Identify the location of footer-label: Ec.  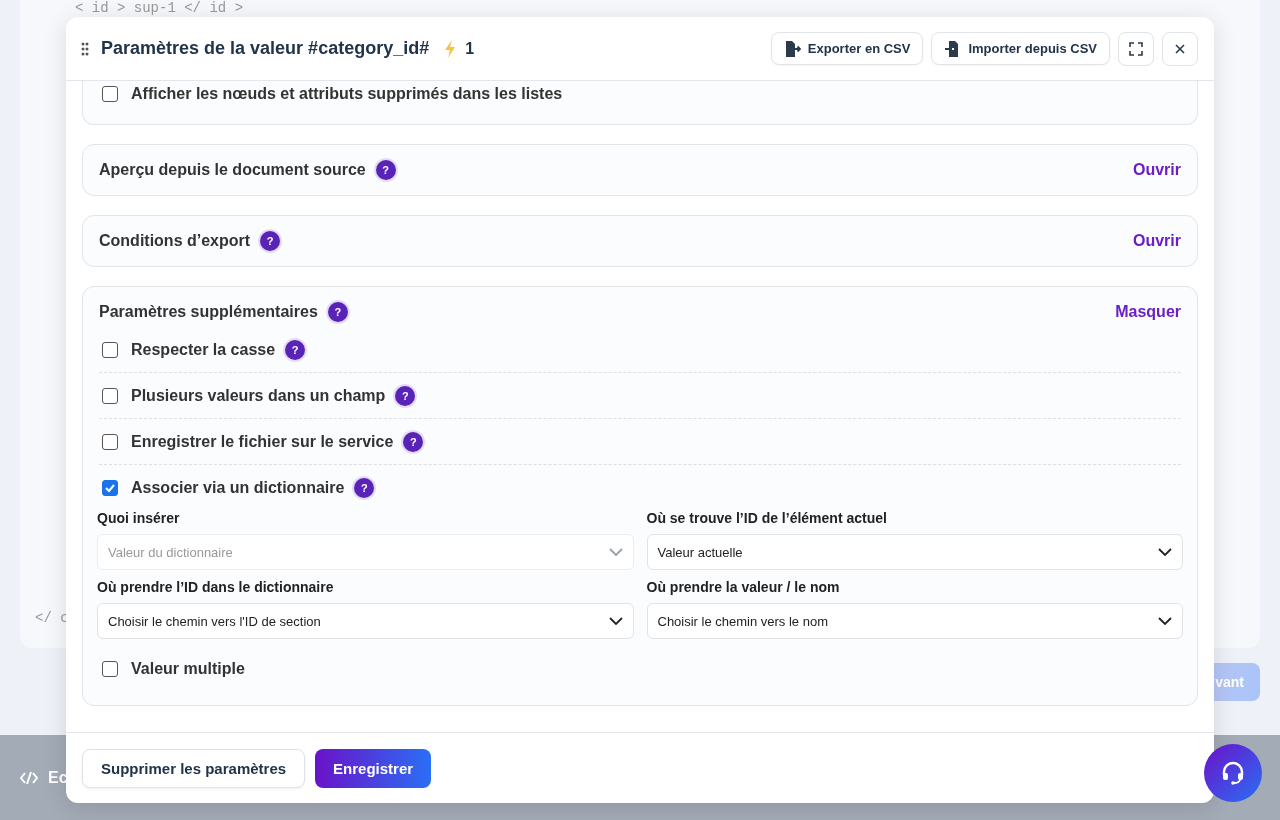
(58, 777).